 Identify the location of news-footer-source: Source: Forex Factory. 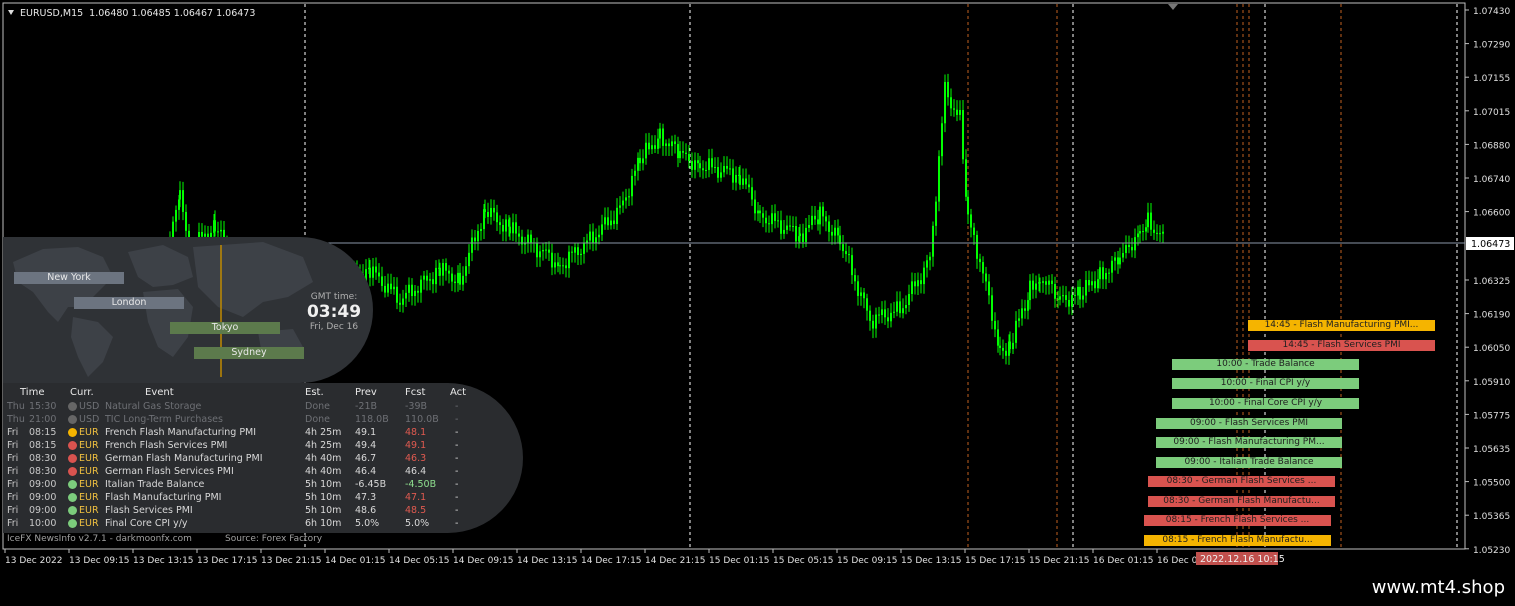
(274, 539).